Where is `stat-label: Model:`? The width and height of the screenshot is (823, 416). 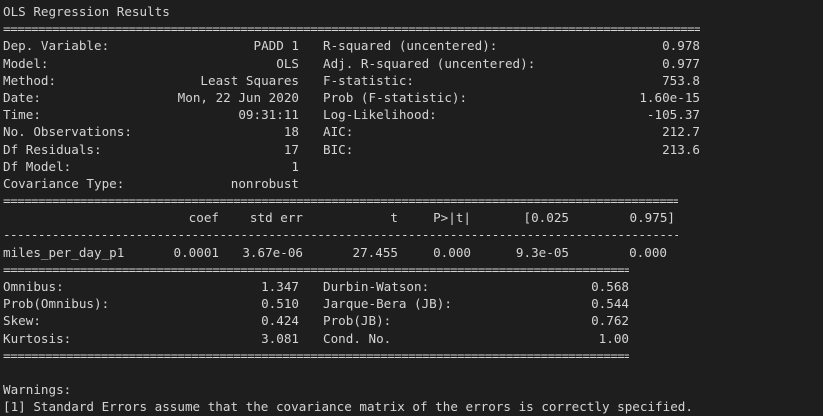 stat-label: Model: is located at coordinates (26, 63).